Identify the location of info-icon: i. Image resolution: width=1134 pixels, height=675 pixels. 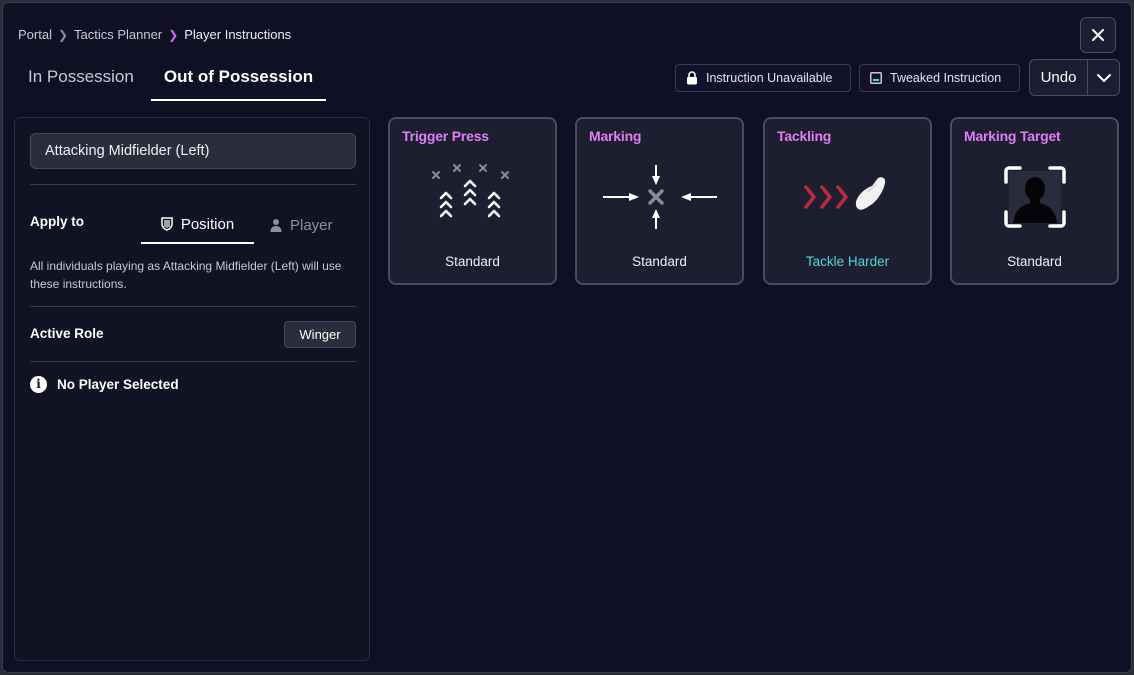
(38, 384).